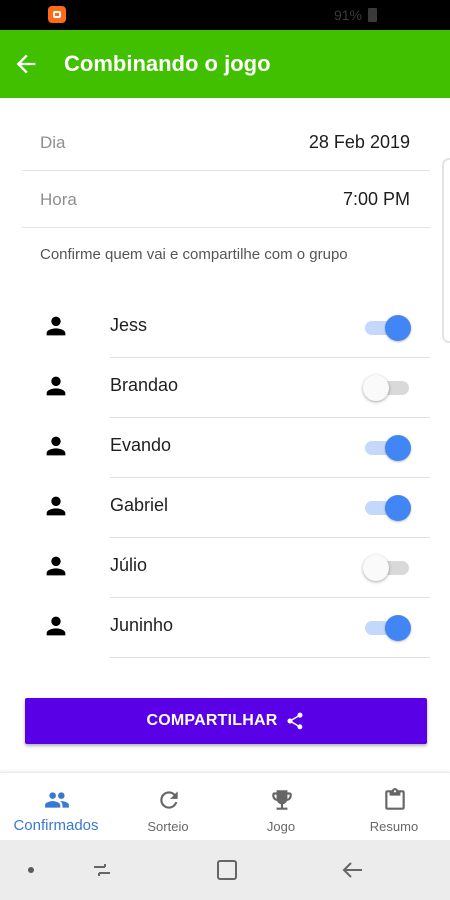 This screenshot has width=450, height=900. Describe the element at coordinates (129, 565) in the screenshot. I see `player-name: Júlio` at that location.